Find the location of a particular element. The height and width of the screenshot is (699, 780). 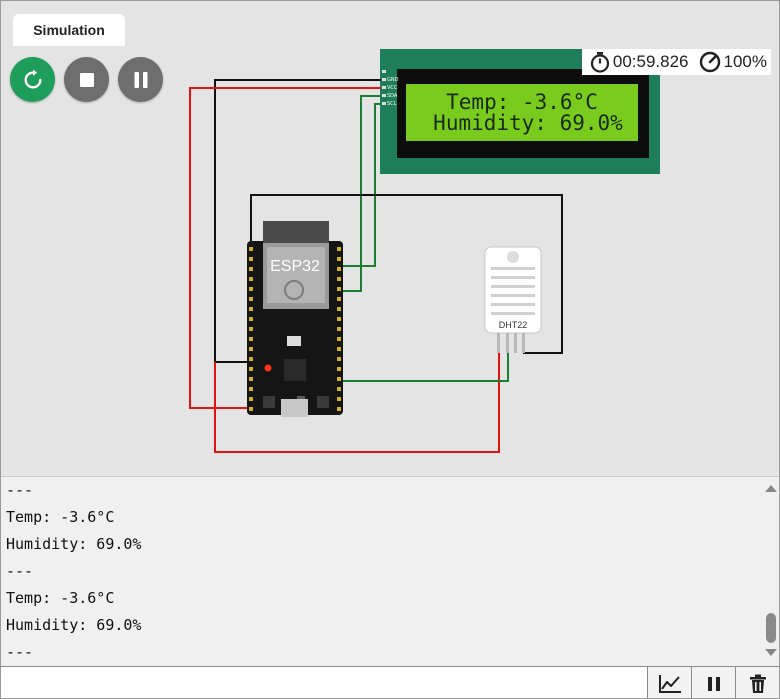

serial-input is located at coordinates (323, 682).